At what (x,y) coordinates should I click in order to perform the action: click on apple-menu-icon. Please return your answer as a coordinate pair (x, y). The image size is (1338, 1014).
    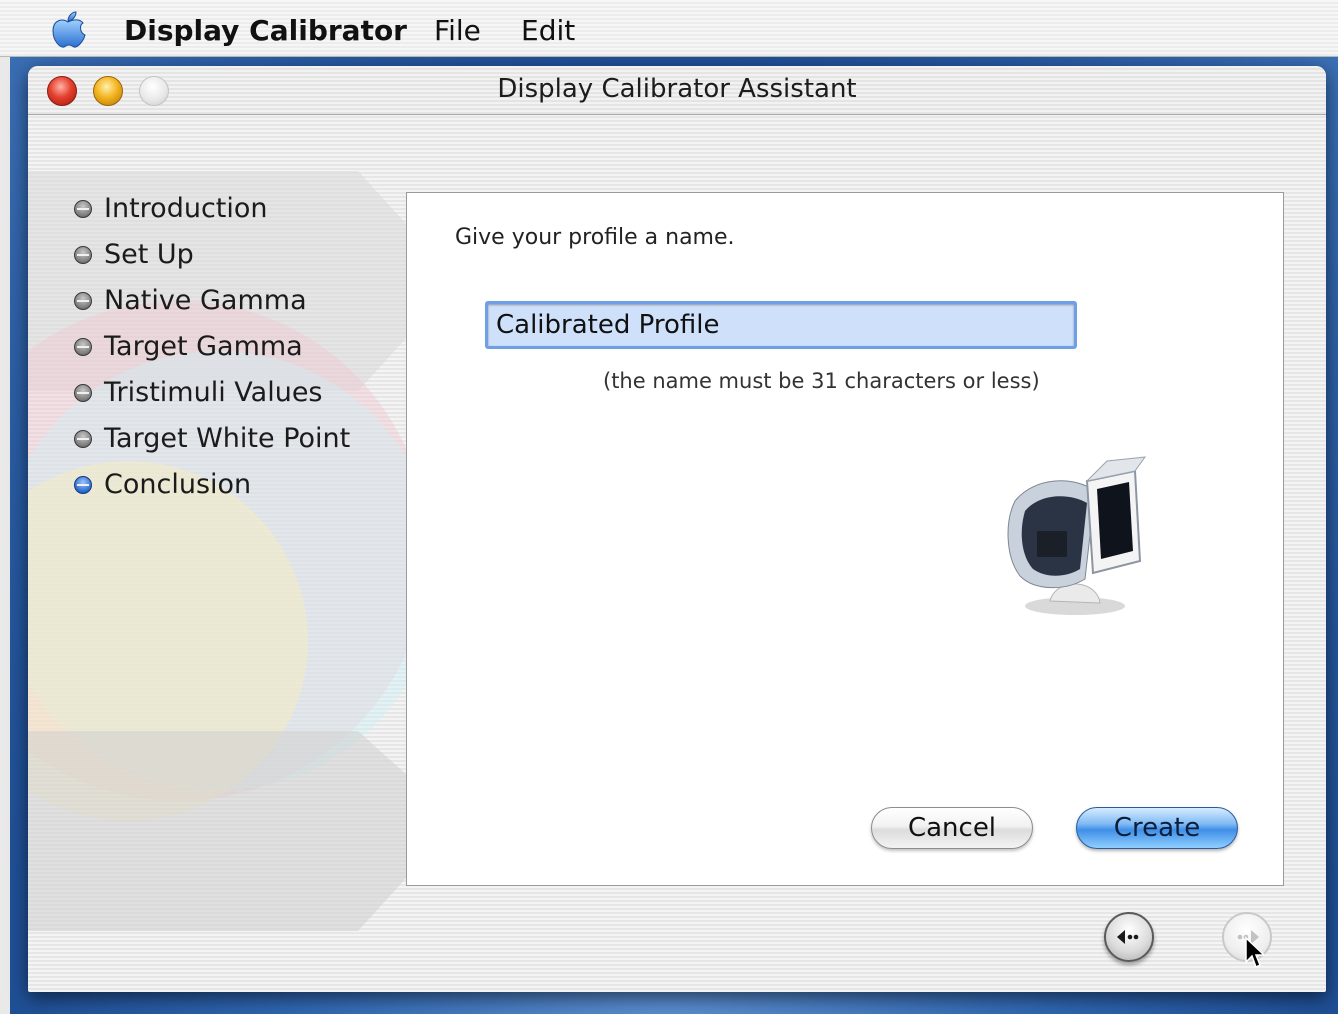
    Looking at the image, I should click on (68, 30).